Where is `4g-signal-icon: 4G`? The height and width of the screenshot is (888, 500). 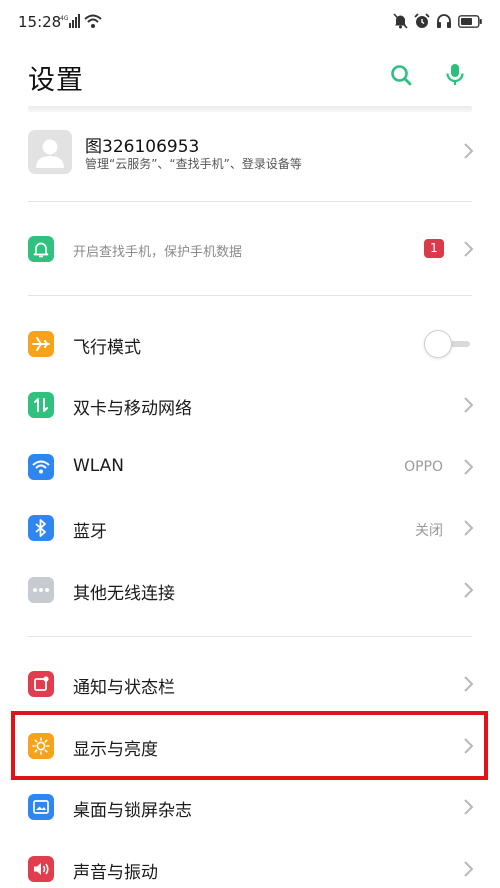
4g-signal-icon: 4G is located at coordinates (70, 21).